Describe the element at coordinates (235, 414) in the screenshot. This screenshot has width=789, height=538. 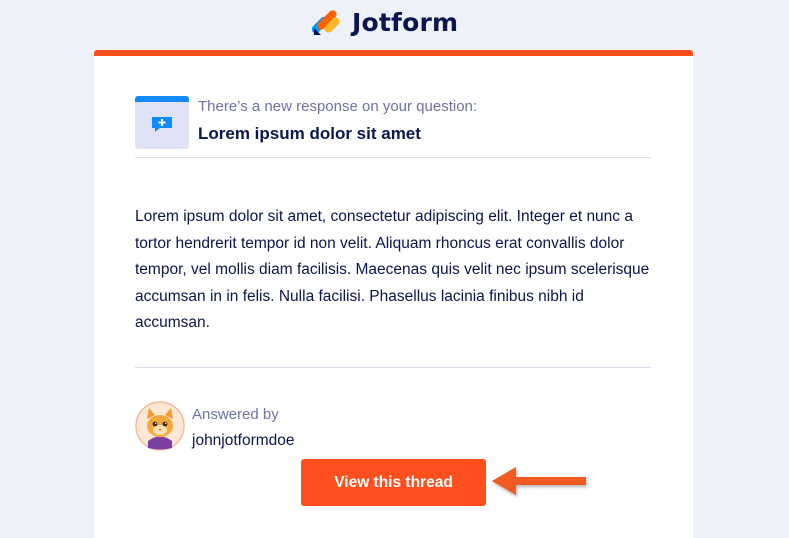
I see `answered-by-label: Answered by` at that location.